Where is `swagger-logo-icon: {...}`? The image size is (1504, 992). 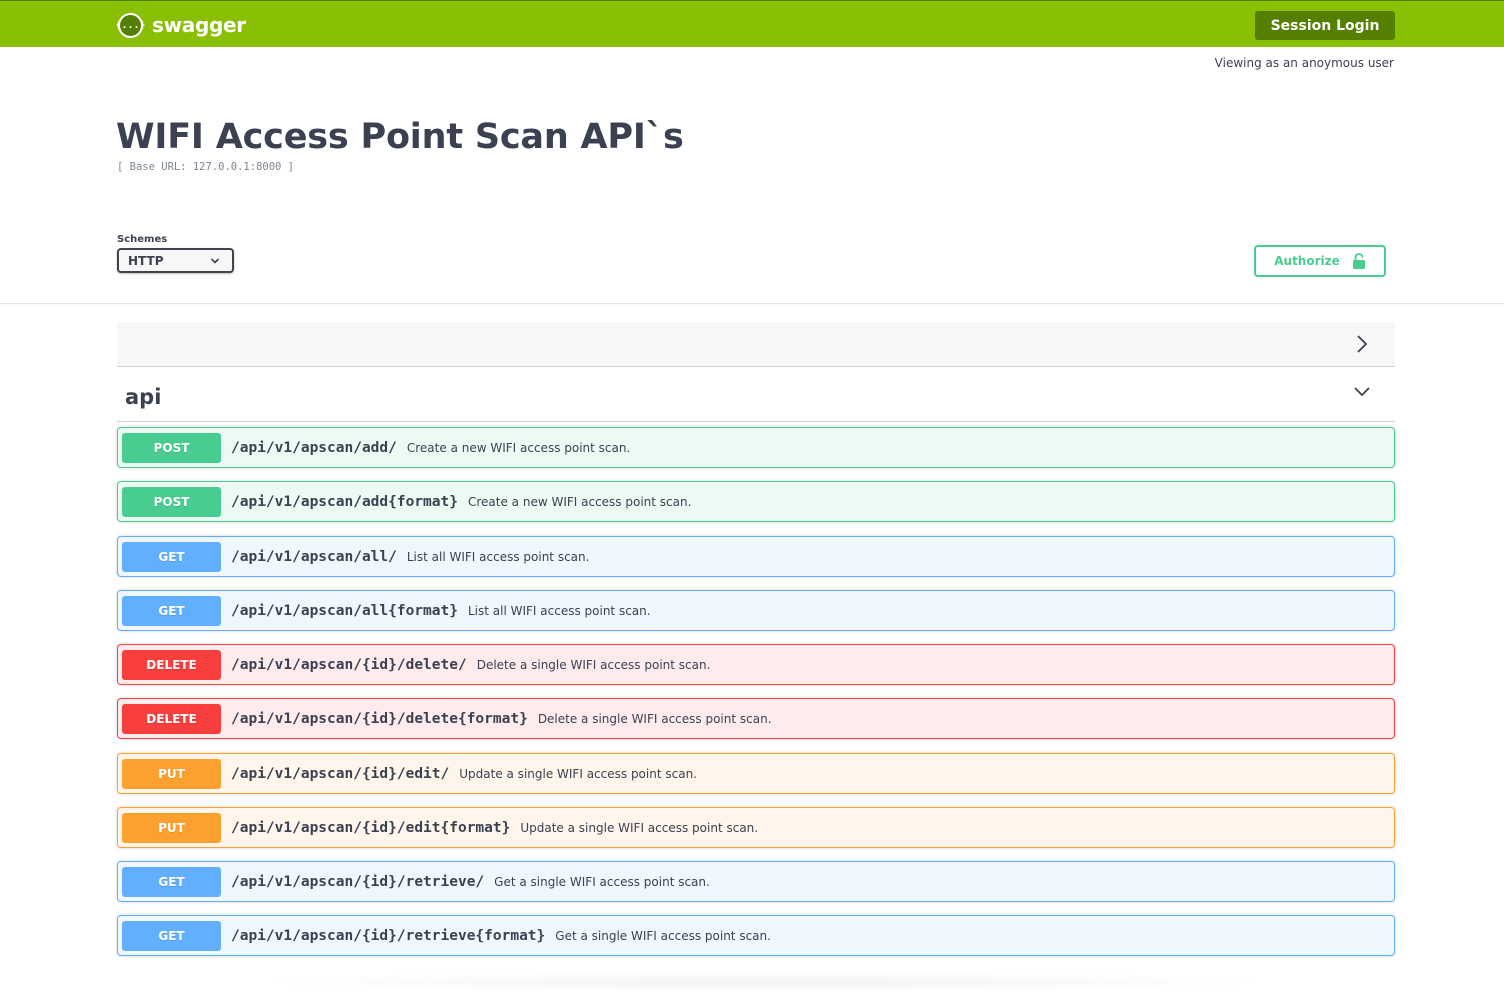 swagger-logo-icon: {...} is located at coordinates (130, 25).